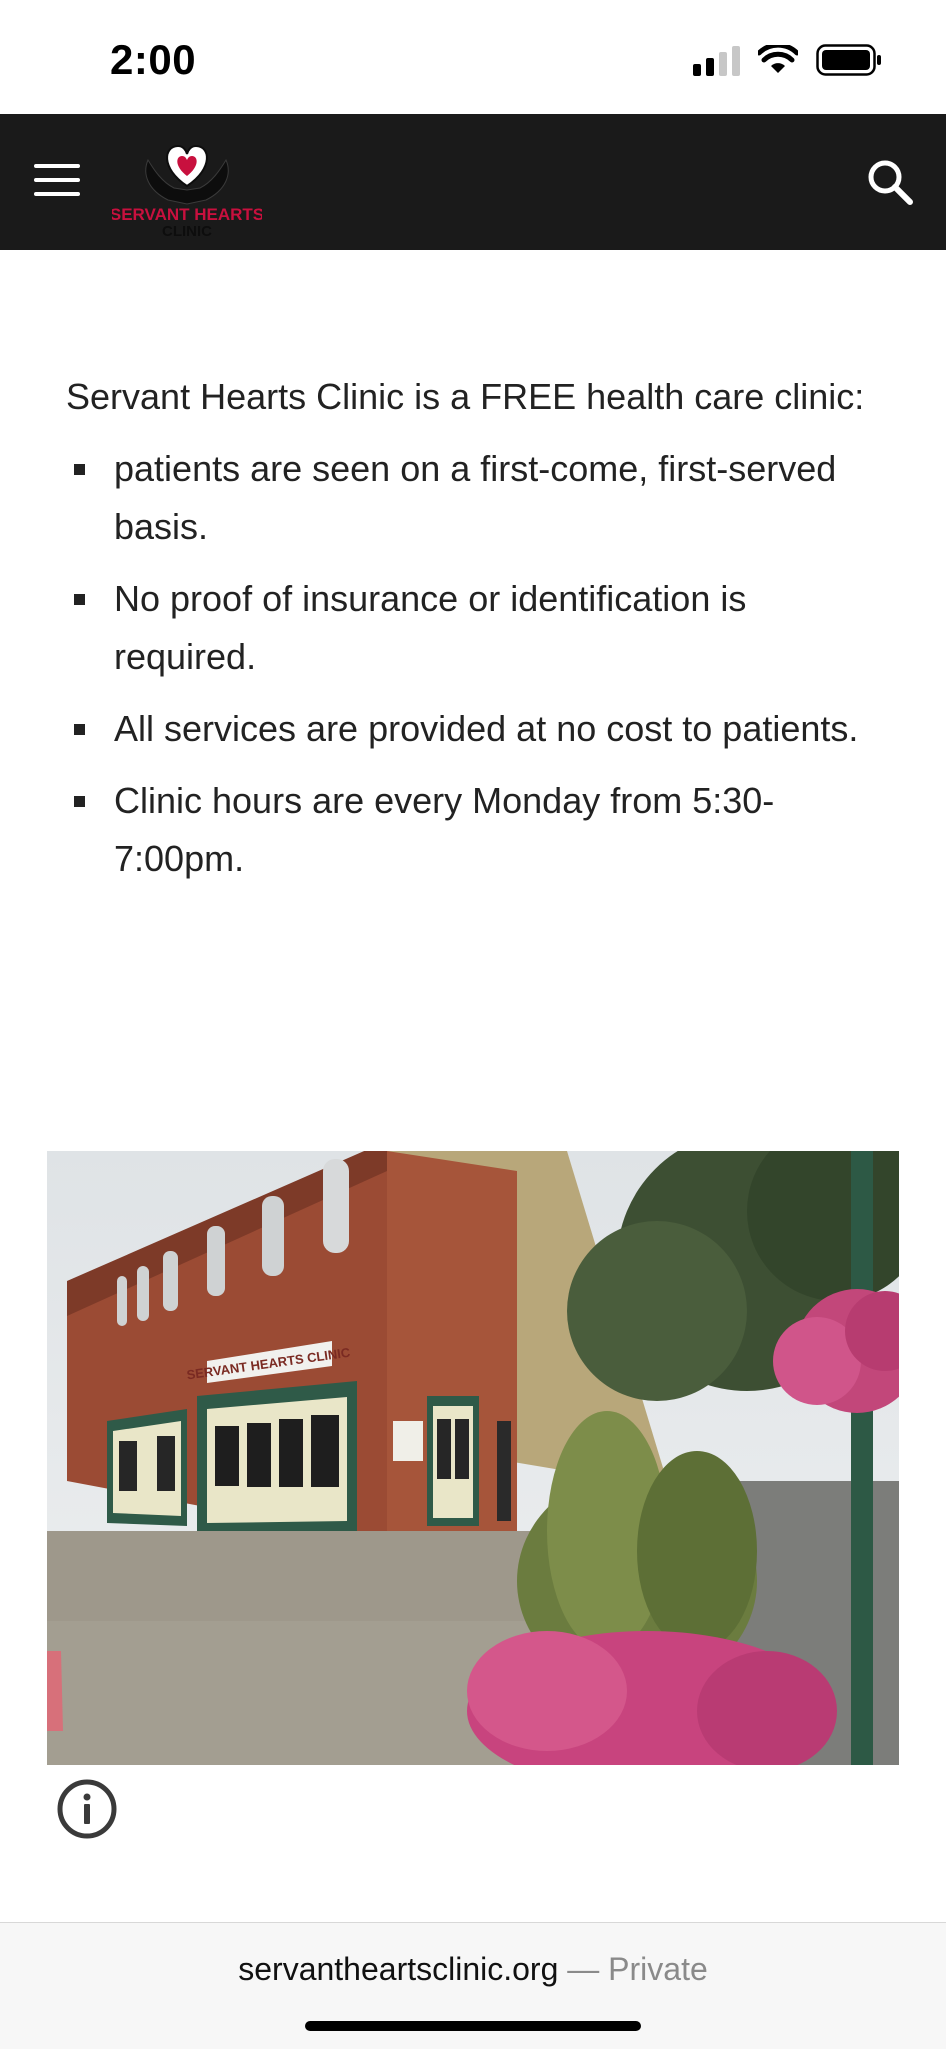  Describe the element at coordinates (187, 230) in the screenshot. I see `svg-text: CLINIC` at that location.